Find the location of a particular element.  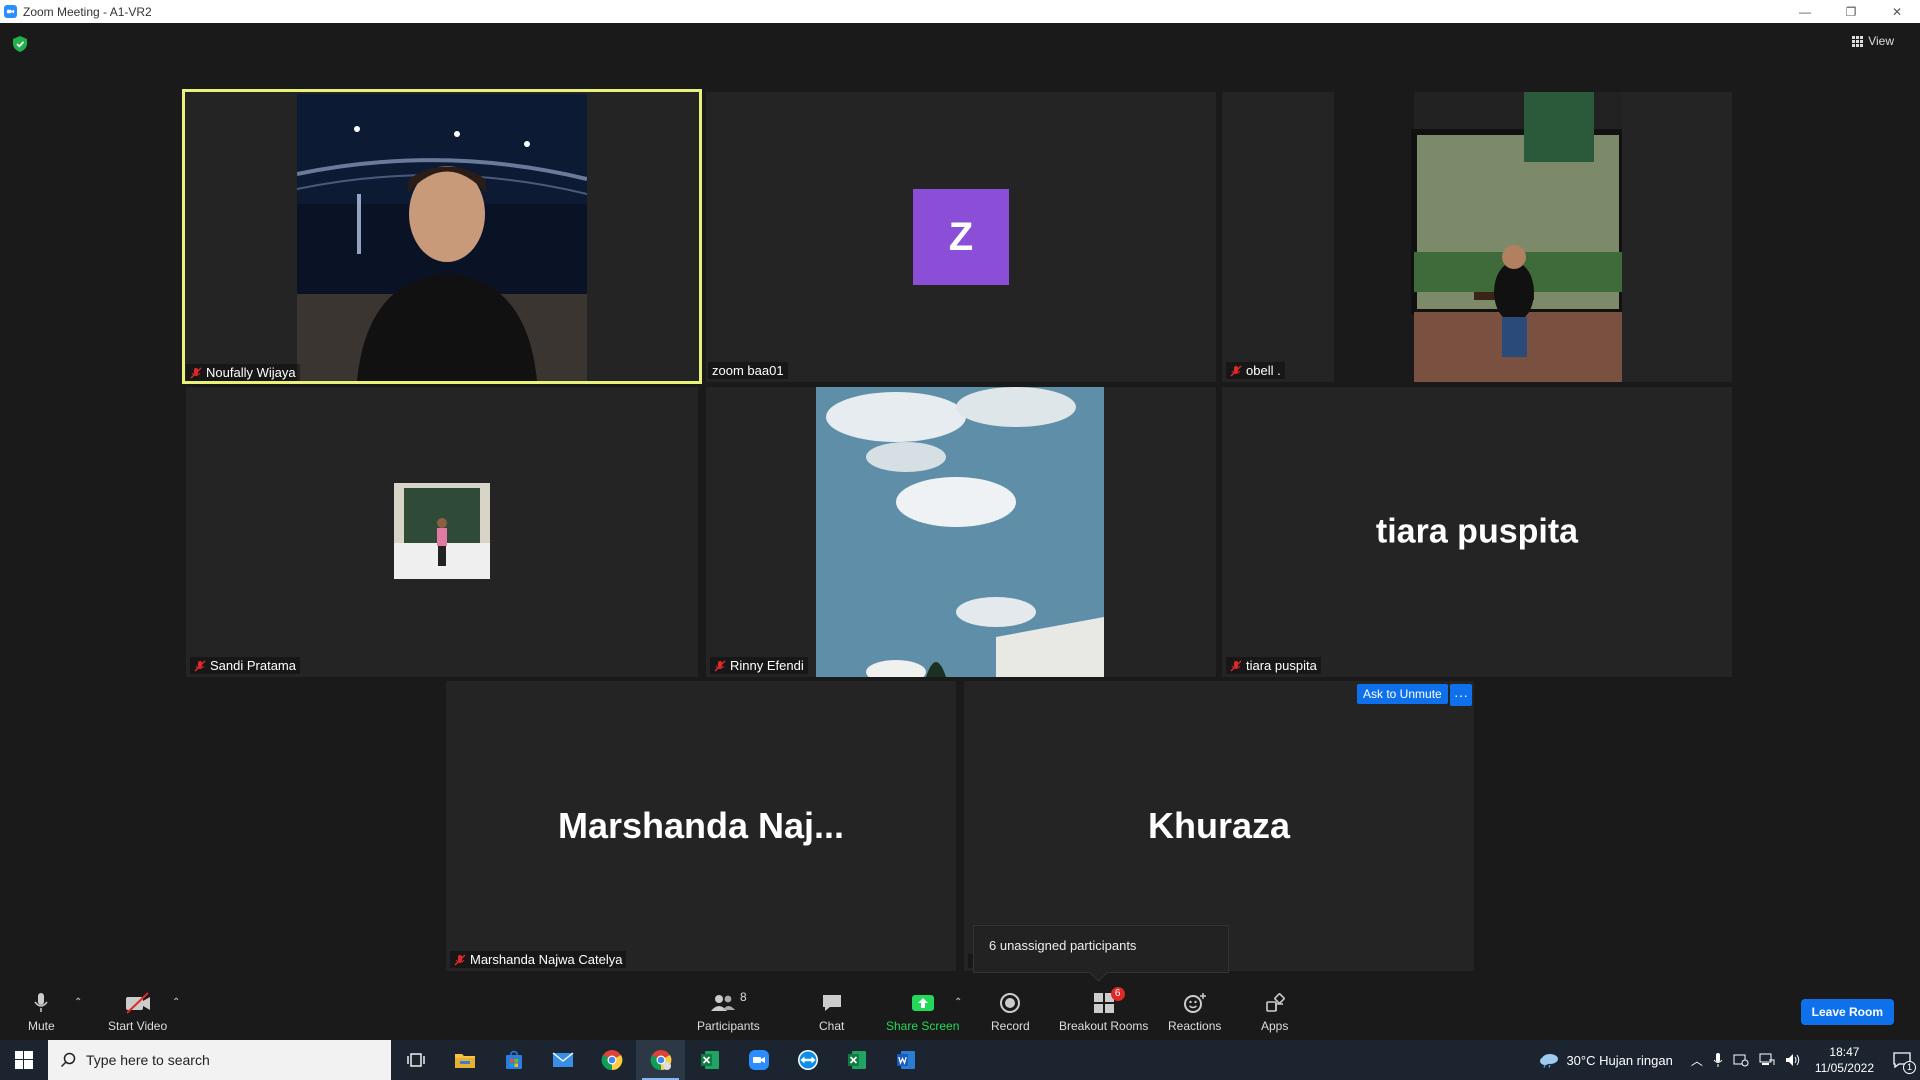

apps-button: Apps is located at coordinates (1274, 1012).